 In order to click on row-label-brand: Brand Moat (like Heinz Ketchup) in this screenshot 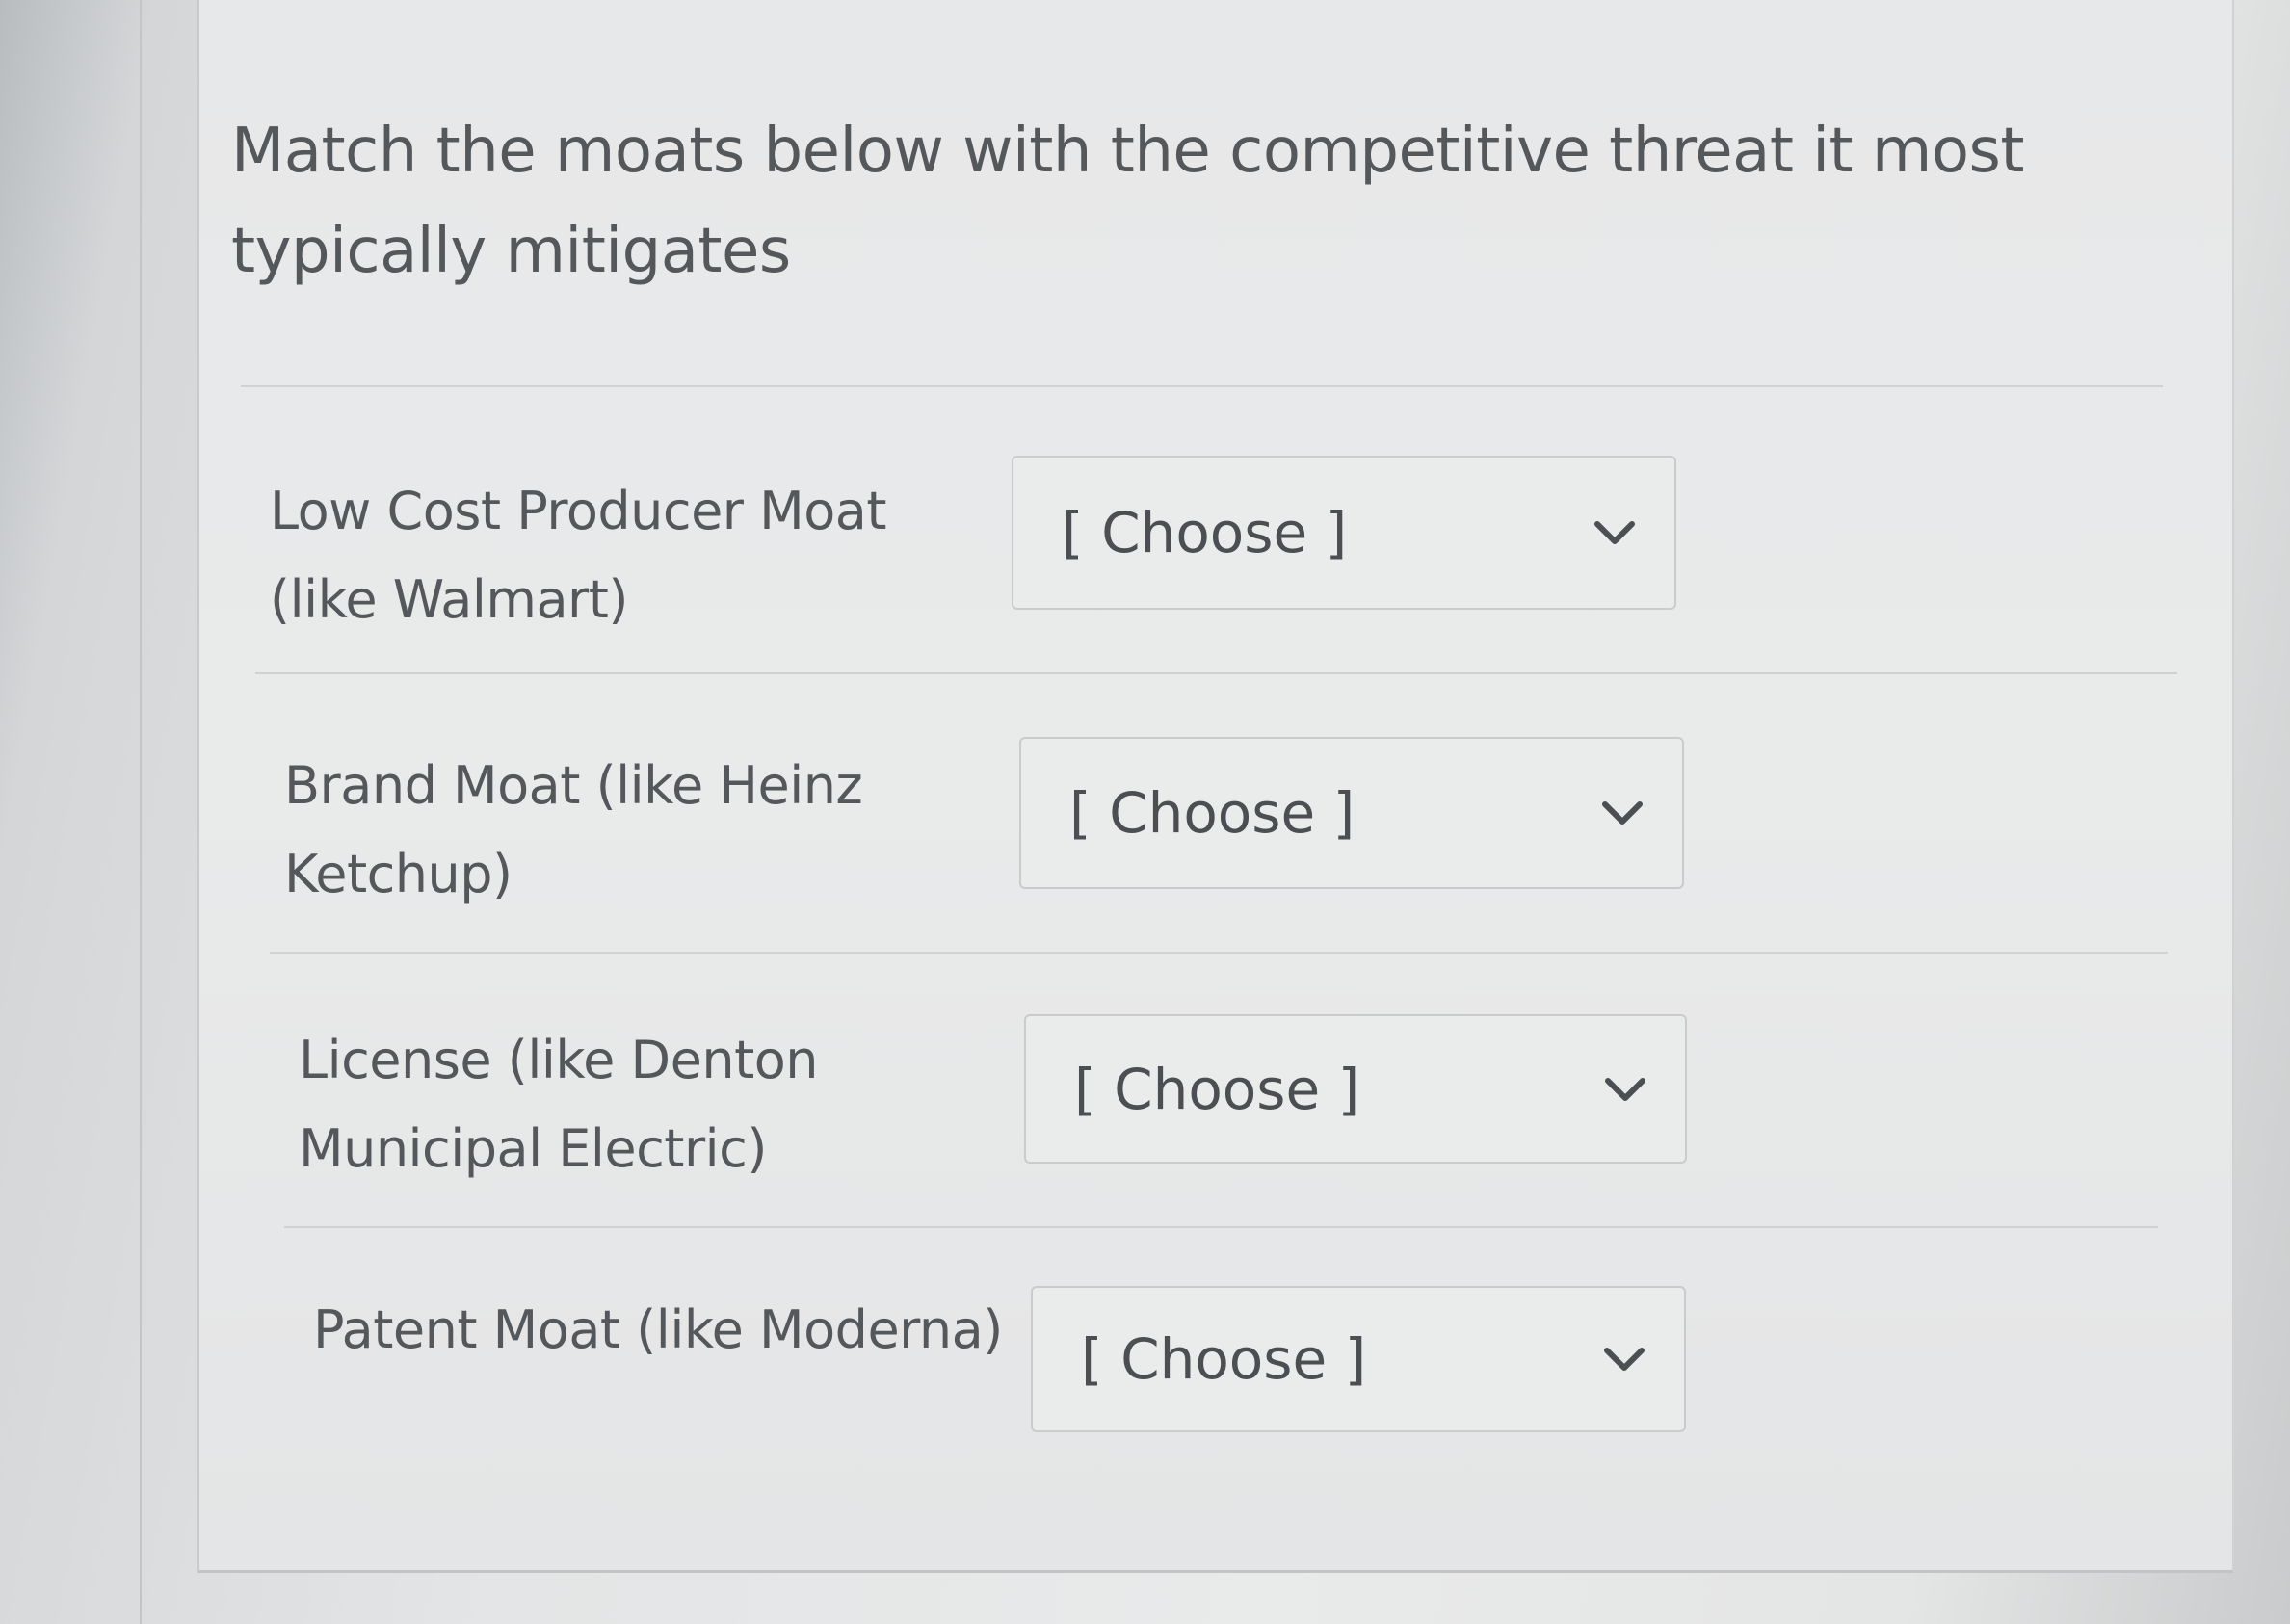, I will do `click(573, 829)`.